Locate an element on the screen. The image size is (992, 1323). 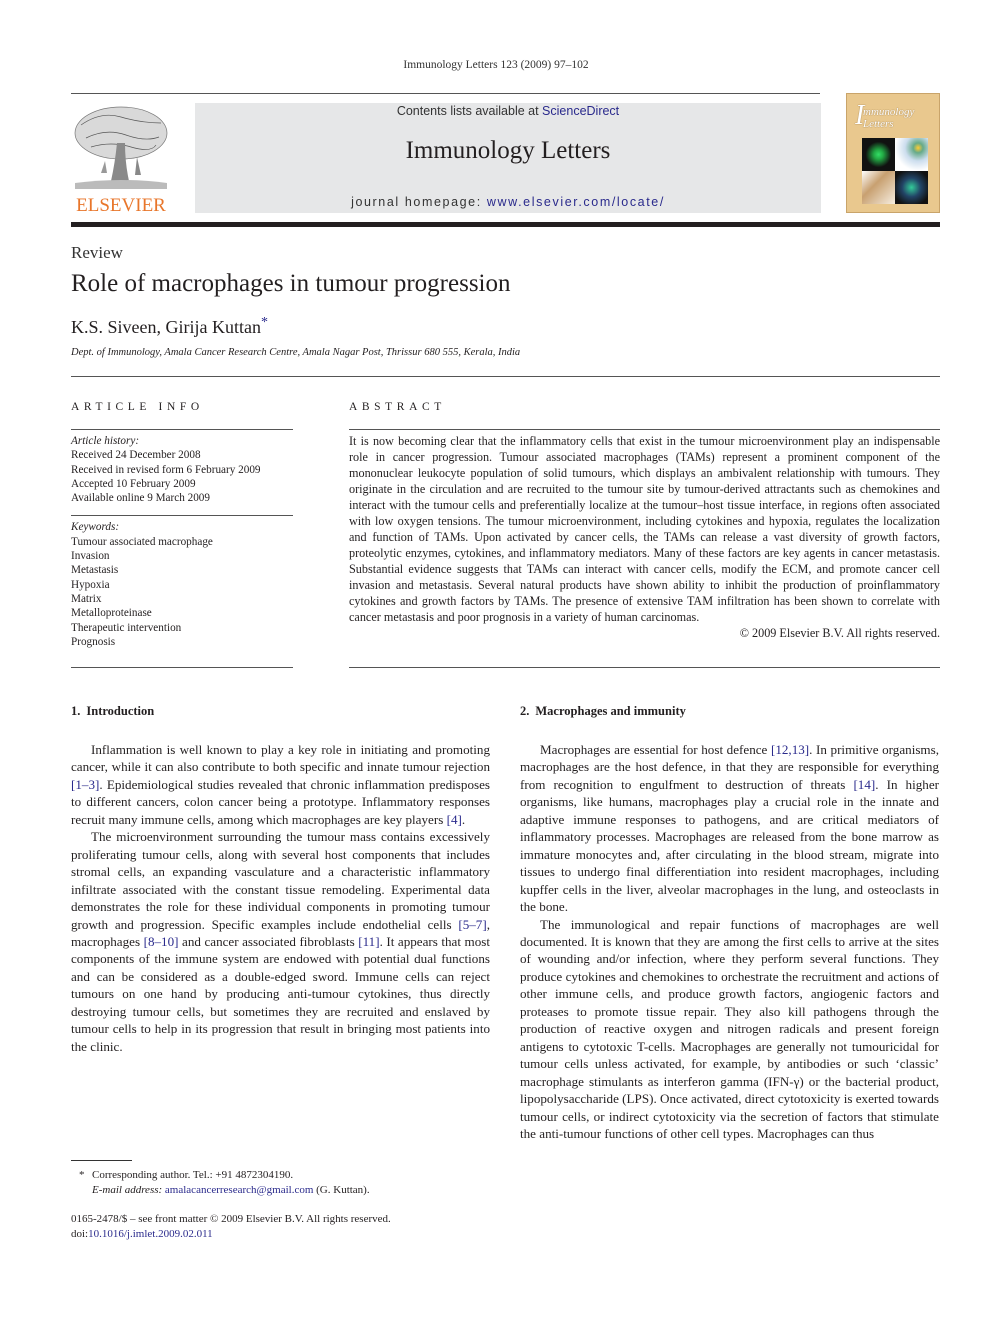
abstract-heading: ABSTRACT is located at coordinates (397, 407).